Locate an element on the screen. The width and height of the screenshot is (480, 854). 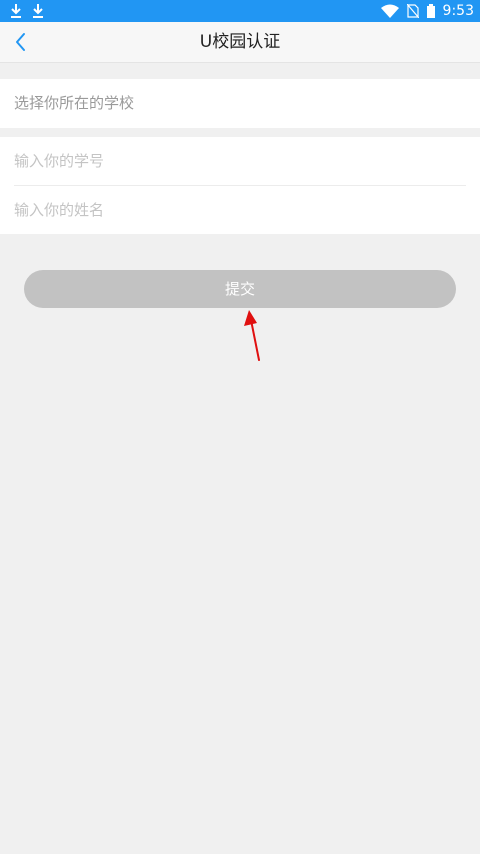
status-time: 9:53 is located at coordinates (458, 11).